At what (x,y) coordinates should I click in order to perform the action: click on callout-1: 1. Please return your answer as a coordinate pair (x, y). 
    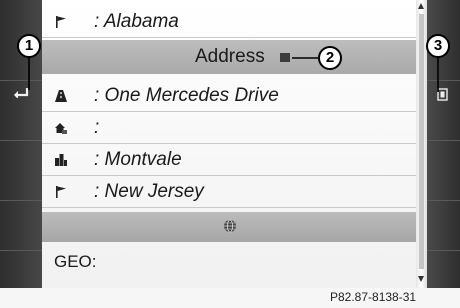
    Looking at the image, I should click on (29, 46).